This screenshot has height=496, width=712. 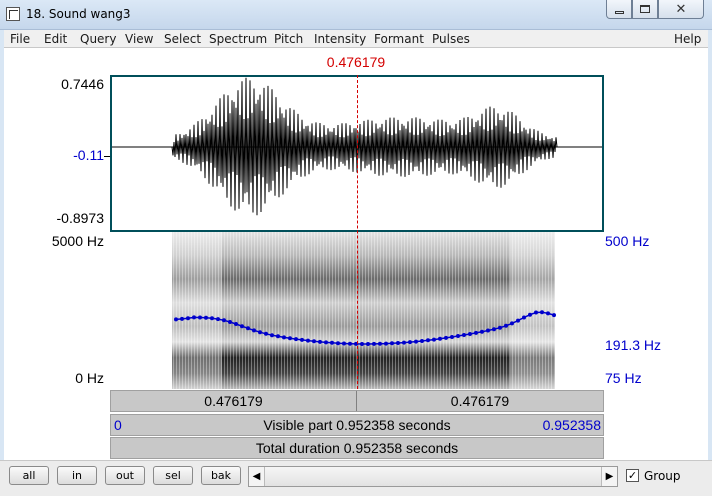 What do you see at coordinates (77, 241) in the screenshot?
I see `spectrogram-top-label: 5000 Hz` at bounding box center [77, 241].